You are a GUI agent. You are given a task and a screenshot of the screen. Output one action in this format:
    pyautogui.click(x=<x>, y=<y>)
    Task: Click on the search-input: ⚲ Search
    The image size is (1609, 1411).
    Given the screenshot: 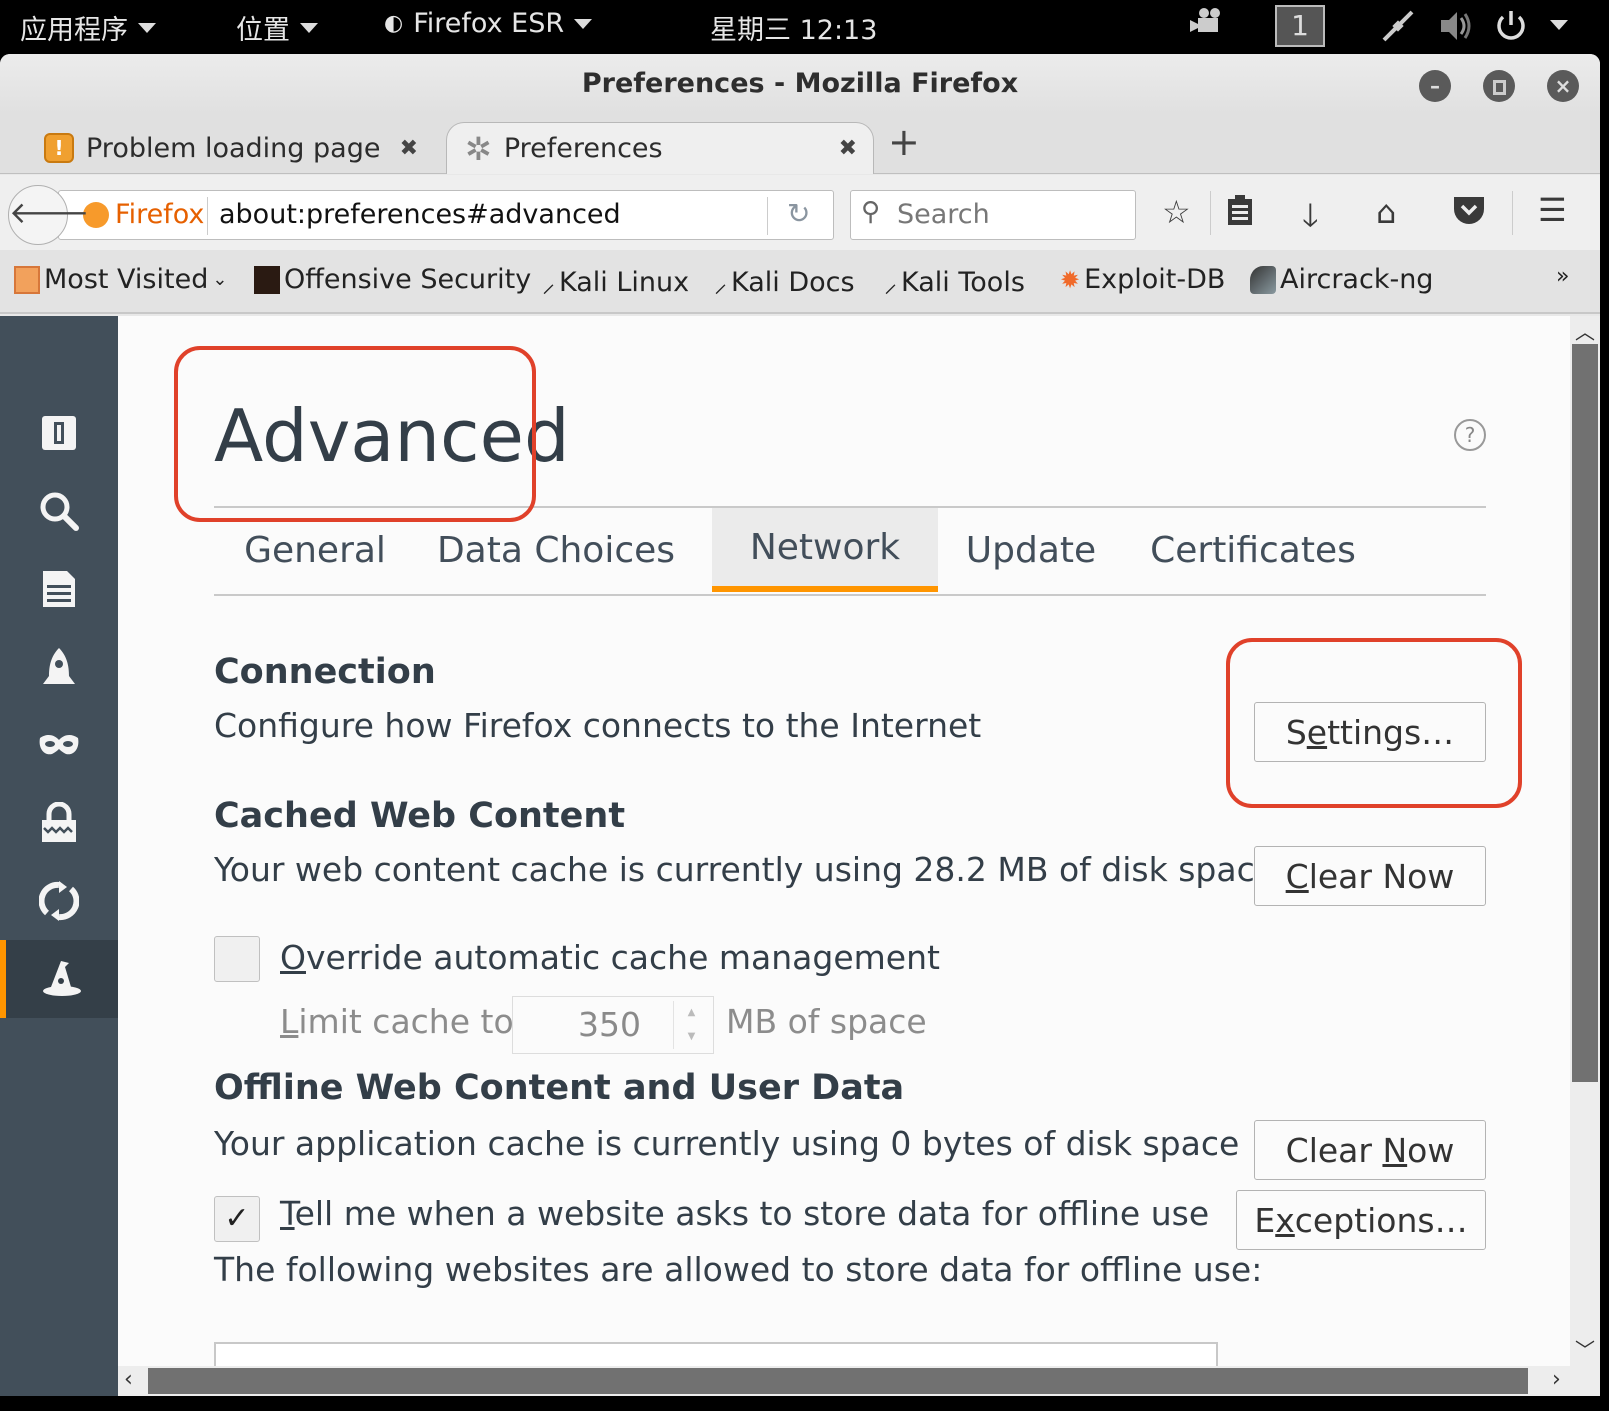 What is the action you would take?
    pyautogui.click(x=993, y=215)
    